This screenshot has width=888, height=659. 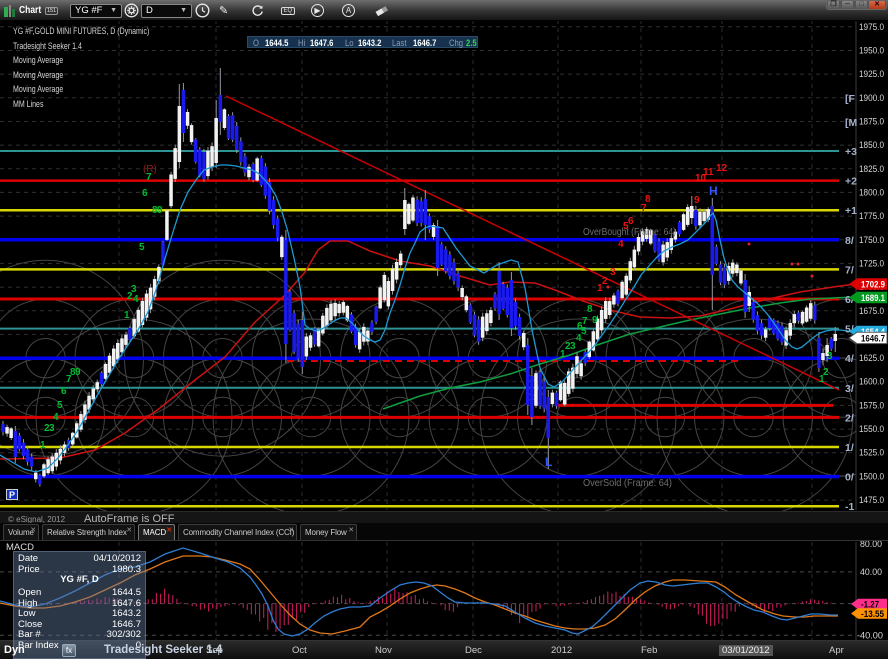 What do you see at coordinates (872, 614) in the screenshot?
I see `svg-text: -13.55` at bounding box center [872, 614].